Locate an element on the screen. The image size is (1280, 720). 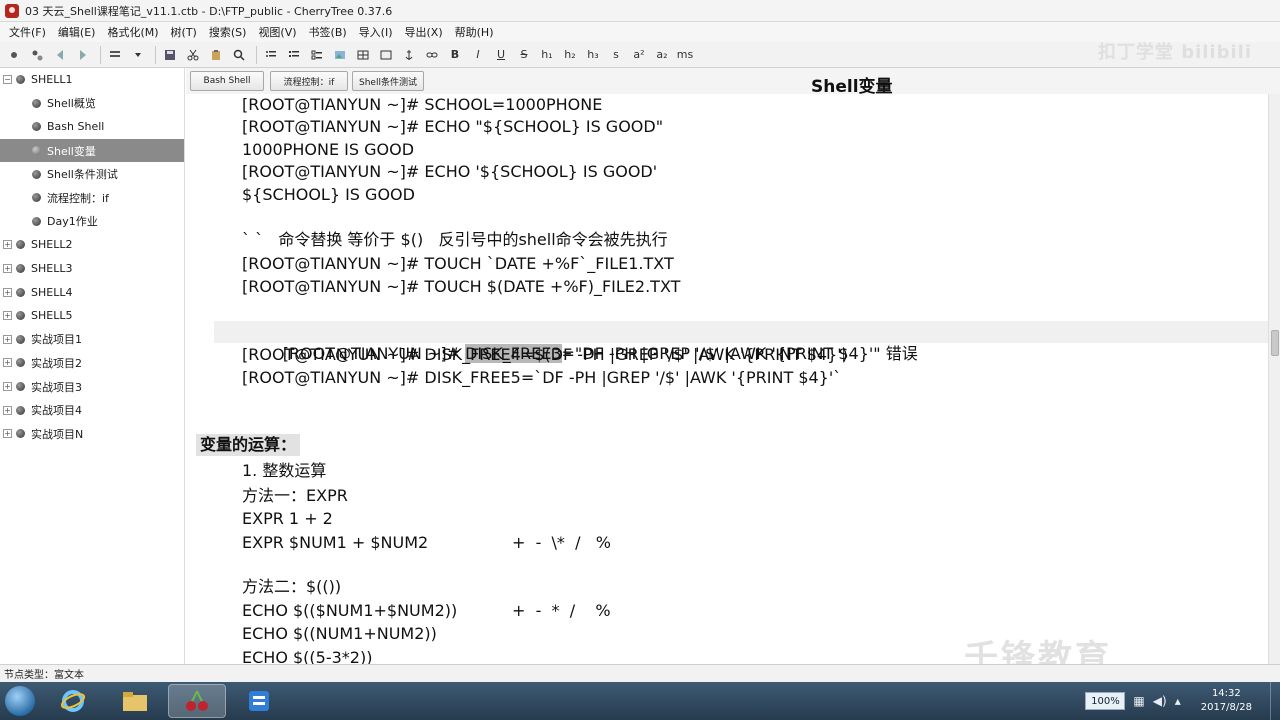
tree-node-shell4: + SHELL4 is located at coordinates (92, 292).